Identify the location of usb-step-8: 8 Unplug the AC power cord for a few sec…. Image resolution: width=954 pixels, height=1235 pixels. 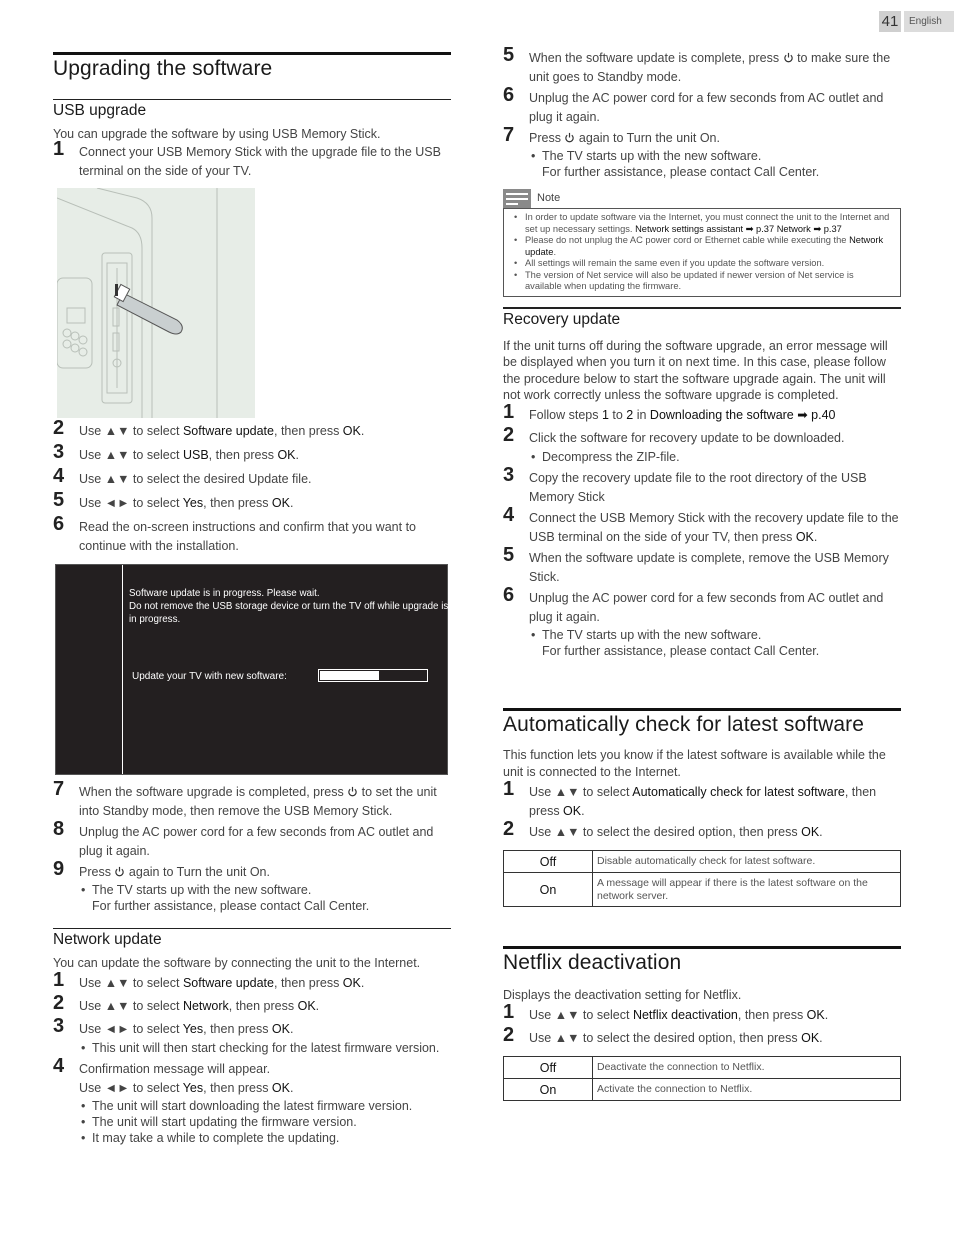
(252, 840).